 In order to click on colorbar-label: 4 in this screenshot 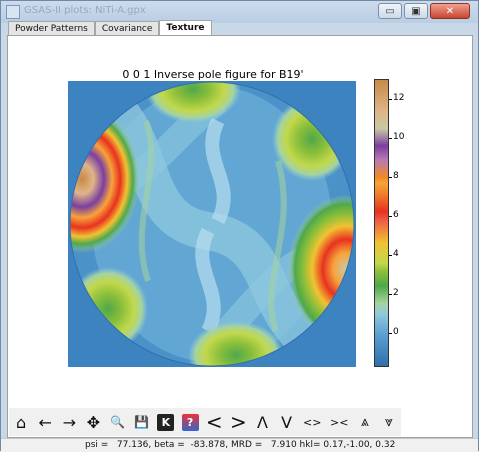, I will do `click(396, 254)`.